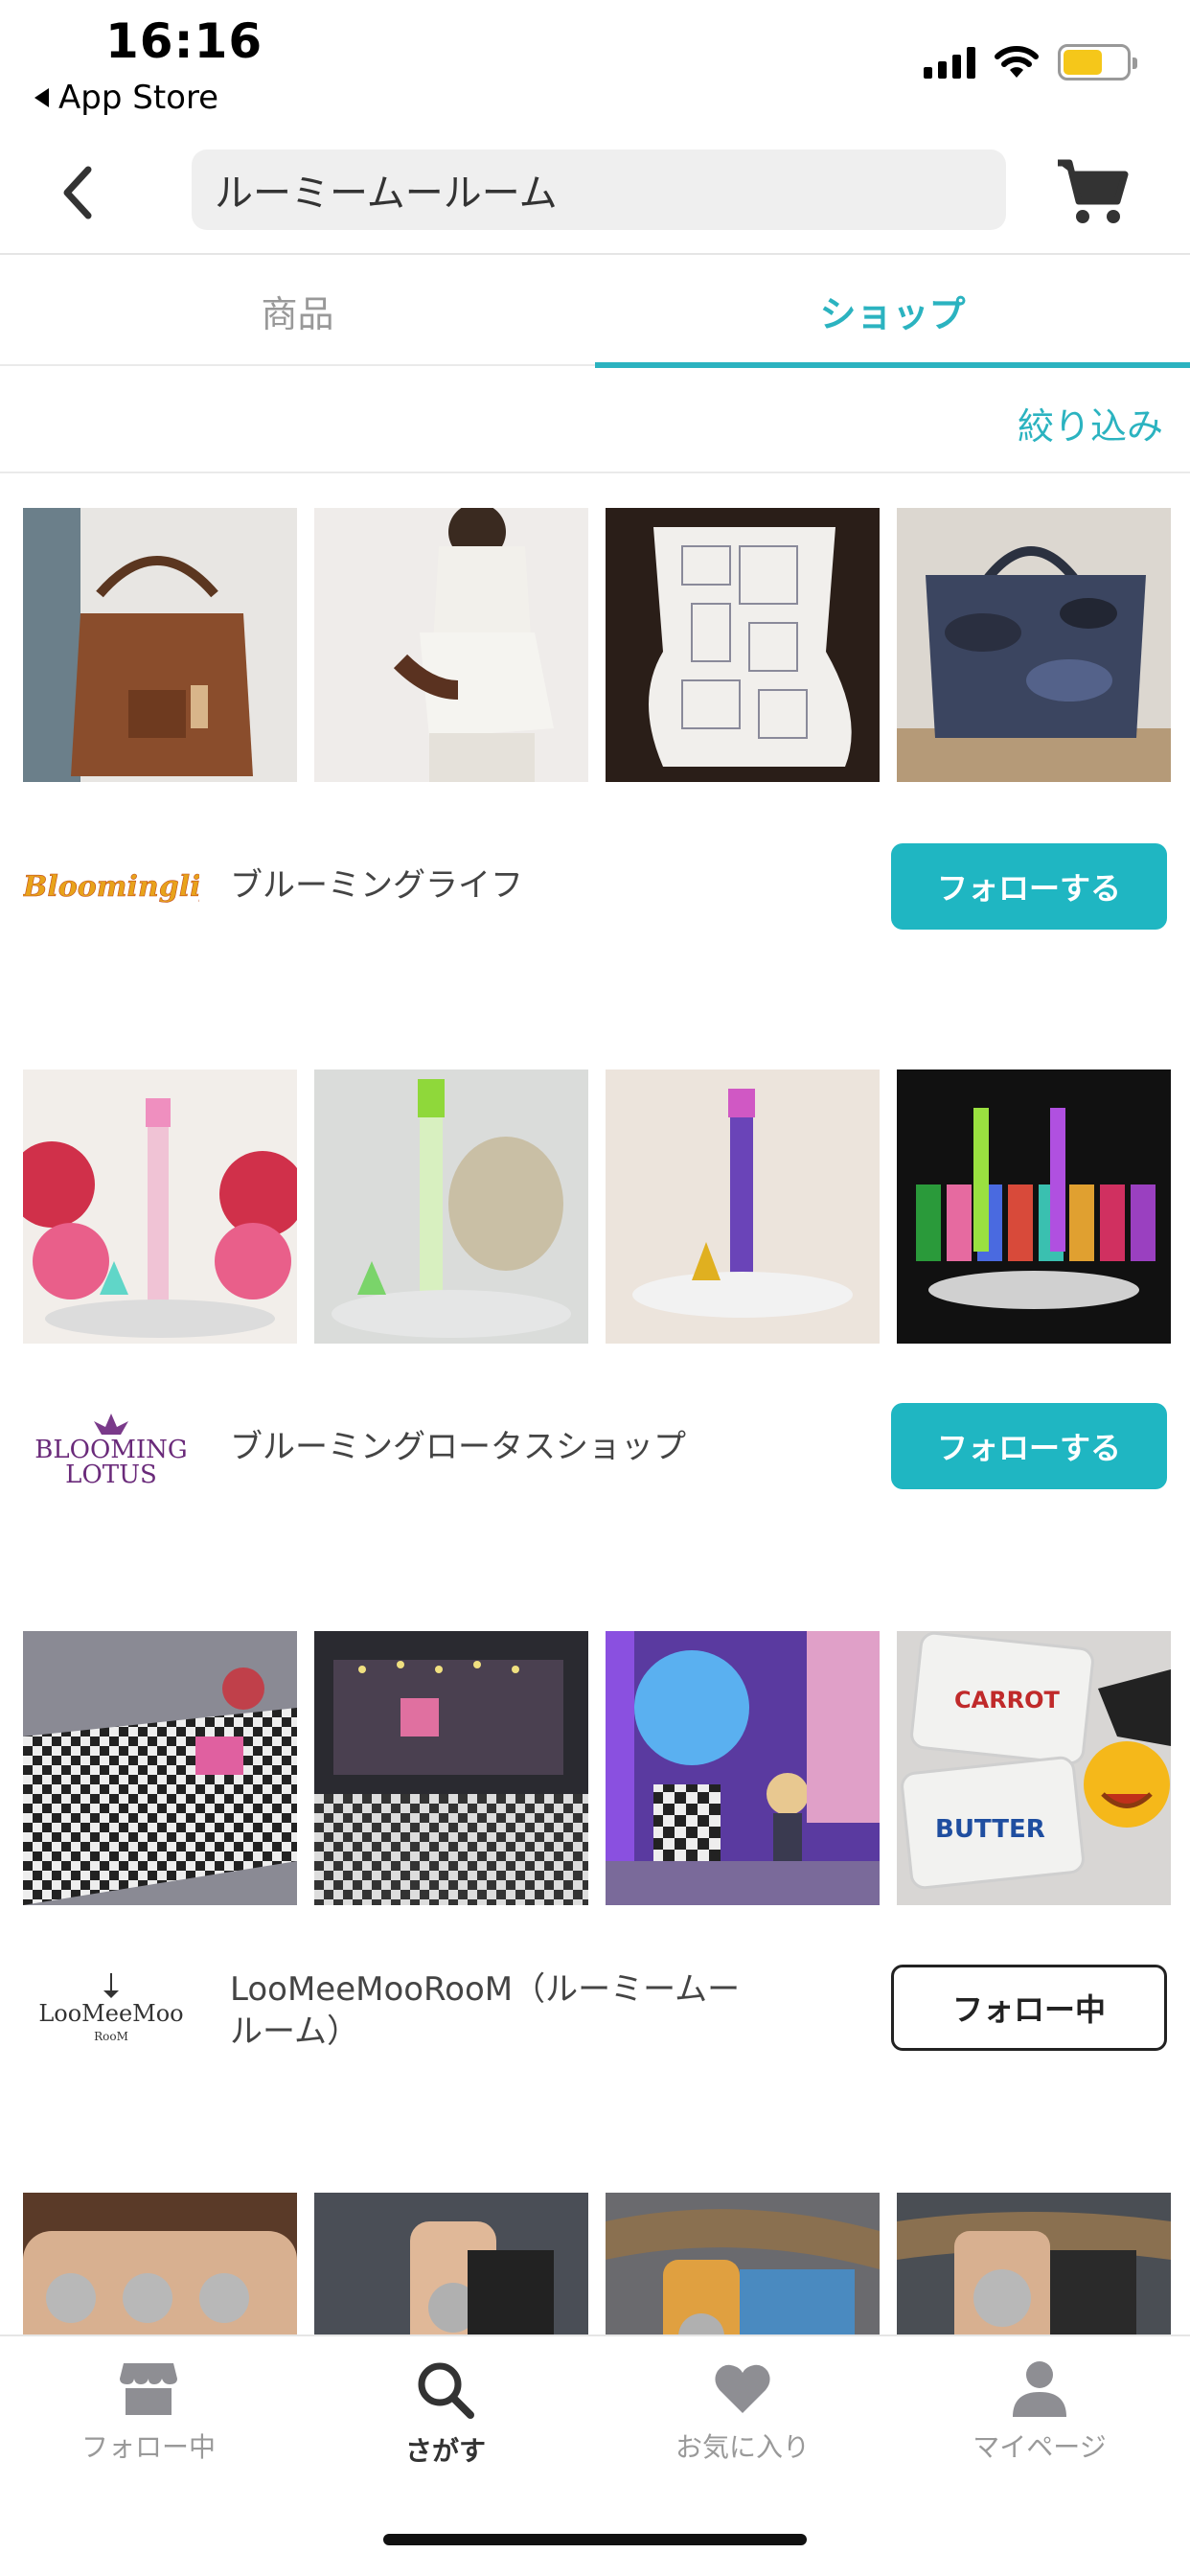 The width and height of the screenshot is (1190, 2576). What do you see at coordinates (1098, 62) in the screenshot?
I see `battery-icon` at bounding box center [1098, 62].